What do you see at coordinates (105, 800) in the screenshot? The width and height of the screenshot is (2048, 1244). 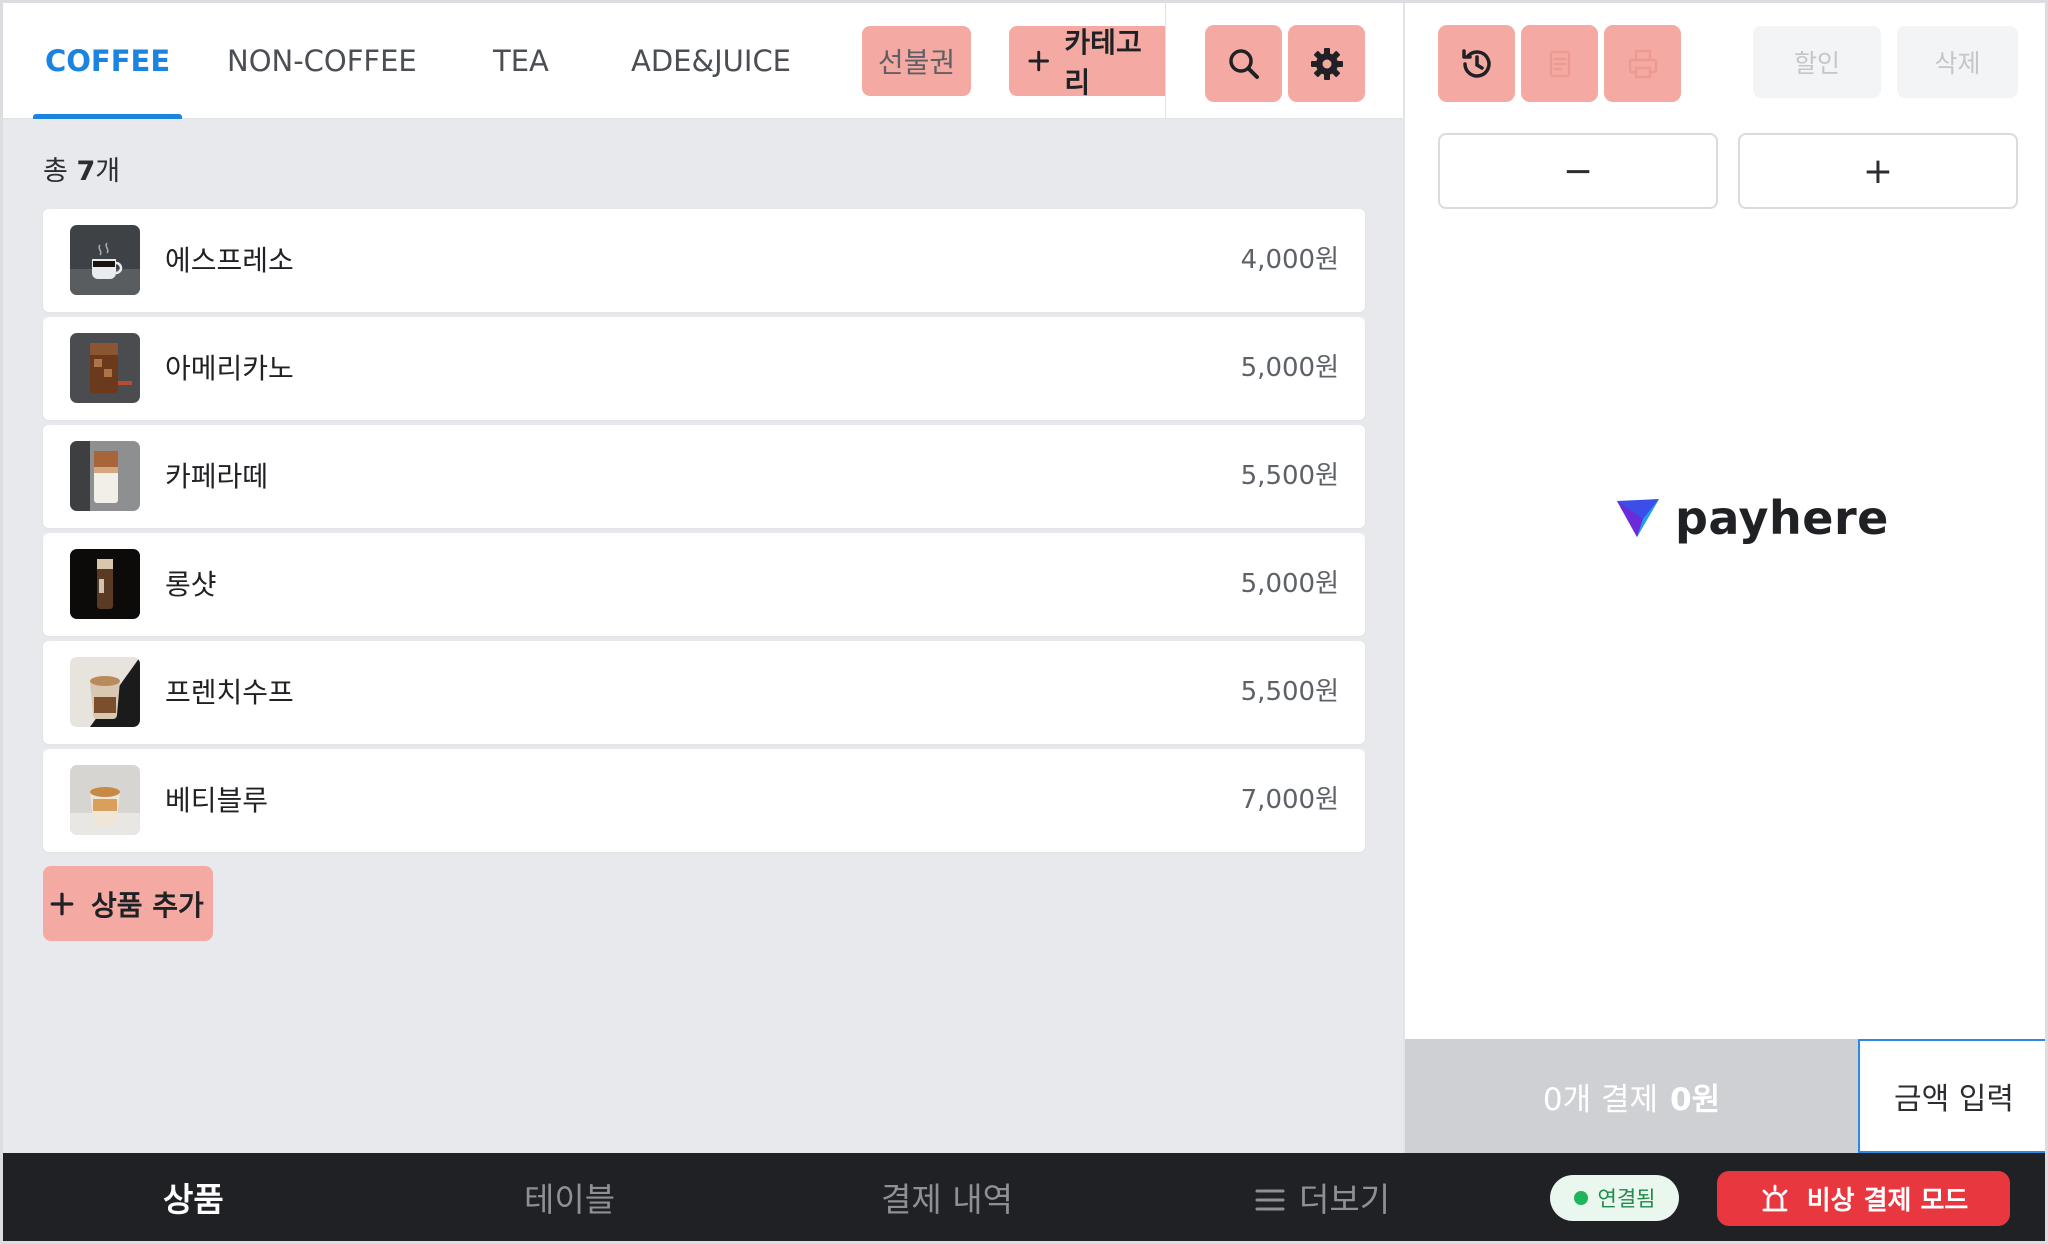 I see `betty-blue-thumbnail` at bounding box center [105, 800].